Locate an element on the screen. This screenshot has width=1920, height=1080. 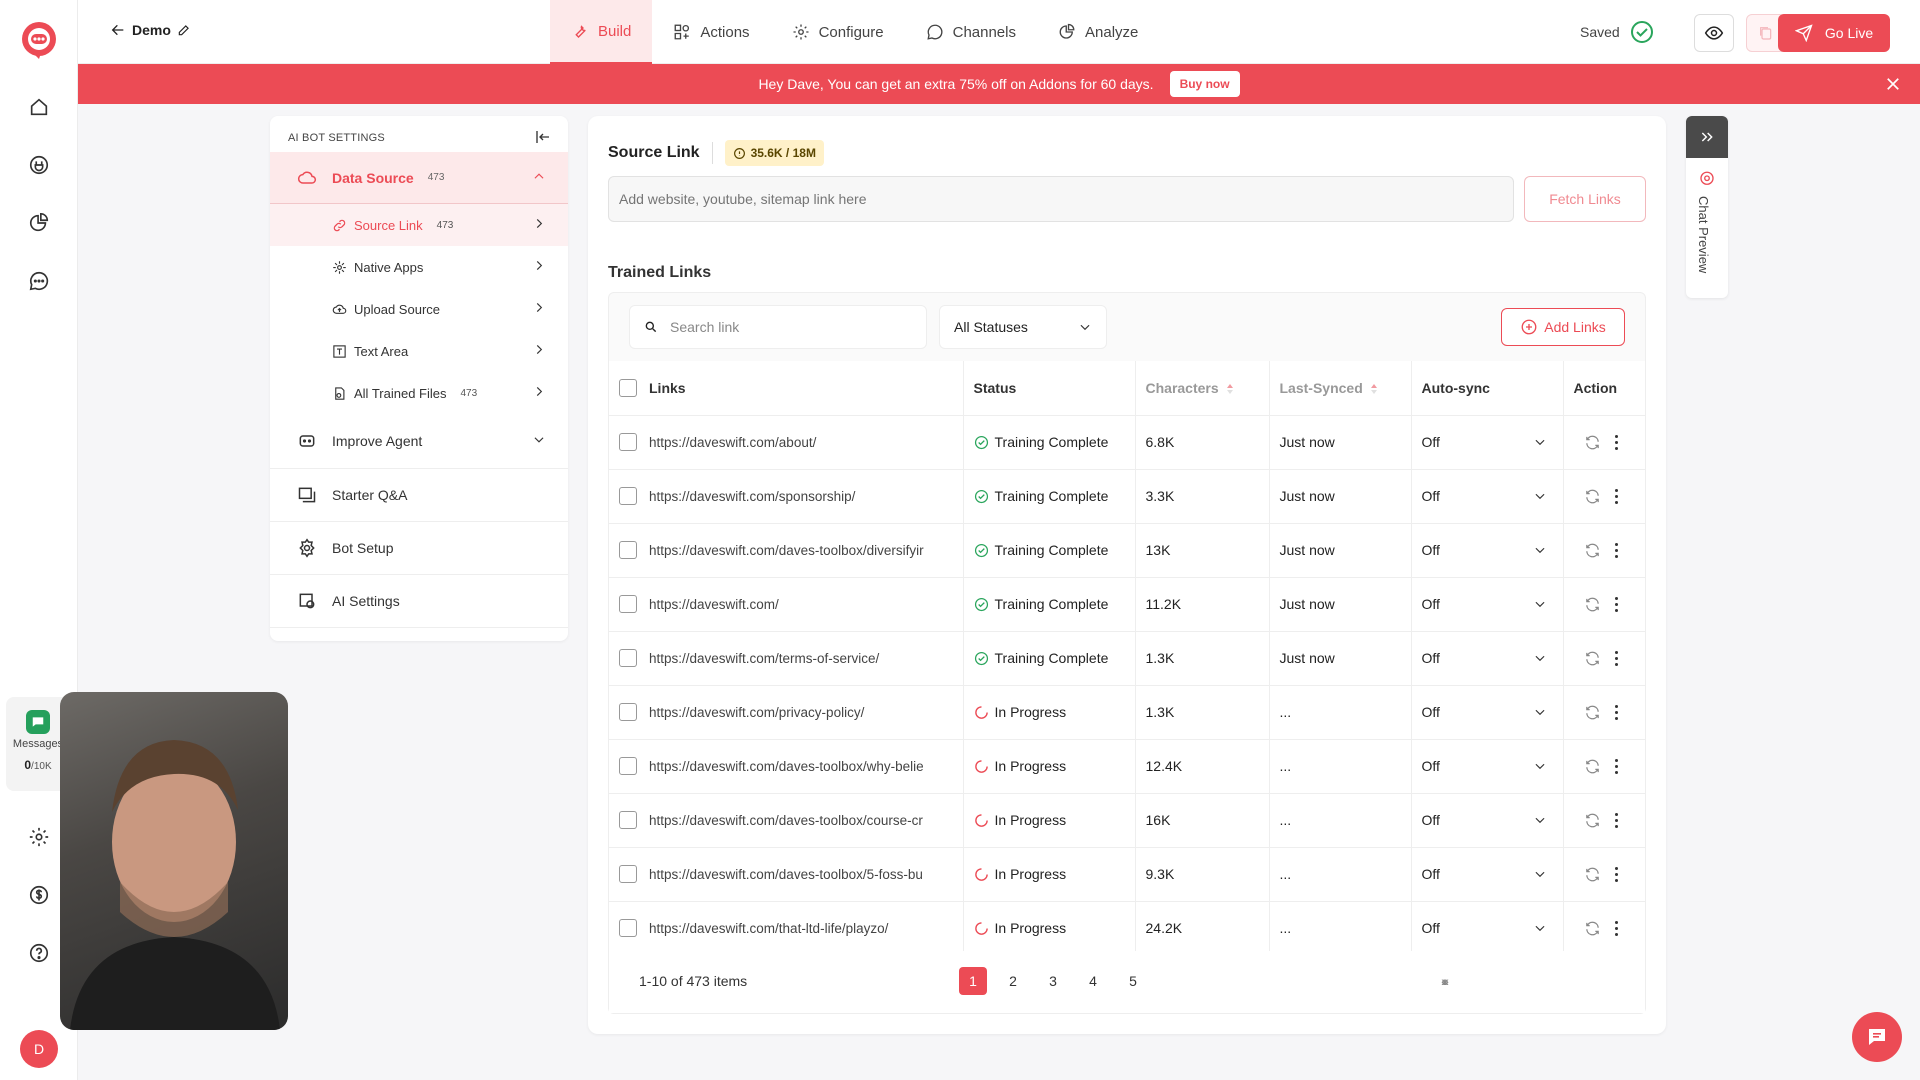
close-icon is located at coordinates (1893, 84).